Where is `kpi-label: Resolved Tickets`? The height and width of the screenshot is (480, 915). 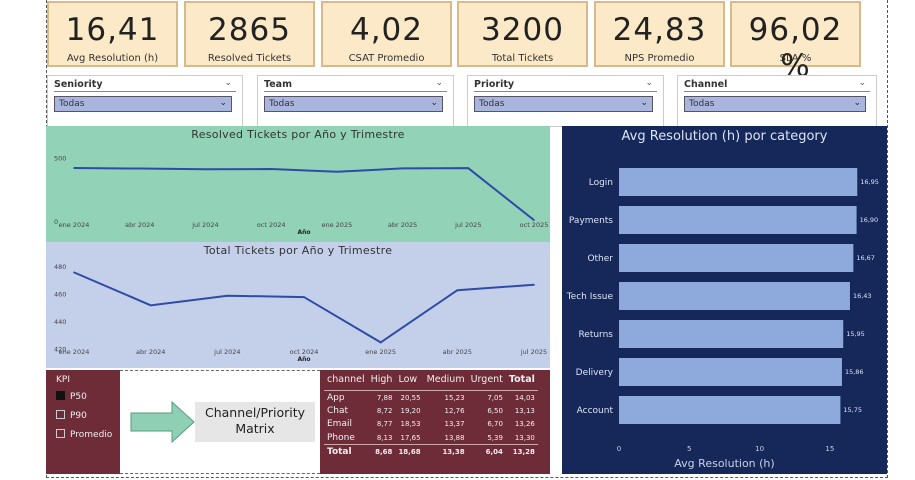 kpi-label: Resolved Tickets is located at coordinates (249, 58).